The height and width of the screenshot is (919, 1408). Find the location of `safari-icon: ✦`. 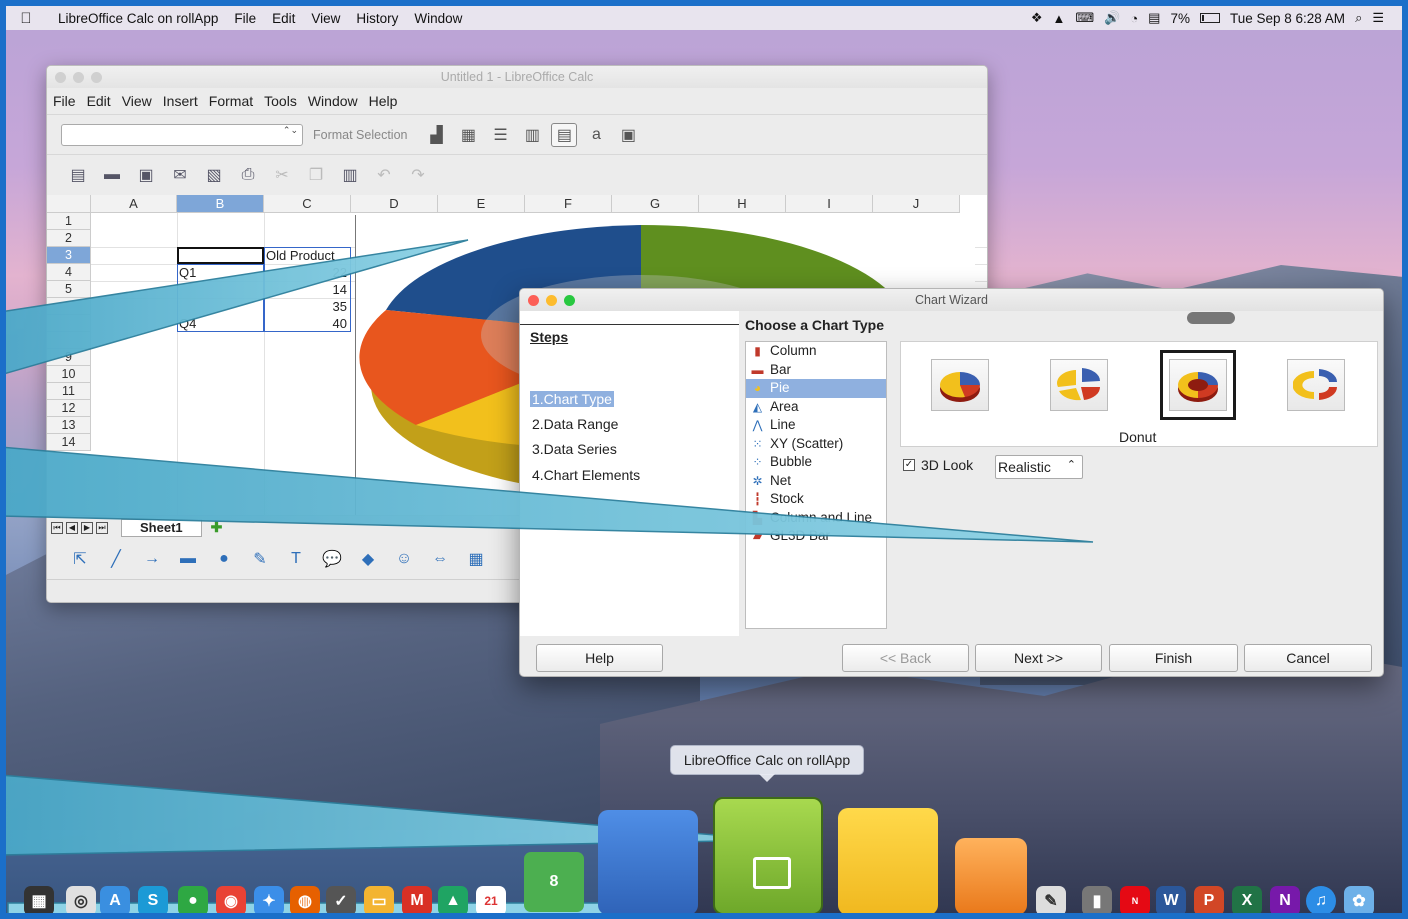

safari-icon: ✦ is located at coordinates (269, 901).